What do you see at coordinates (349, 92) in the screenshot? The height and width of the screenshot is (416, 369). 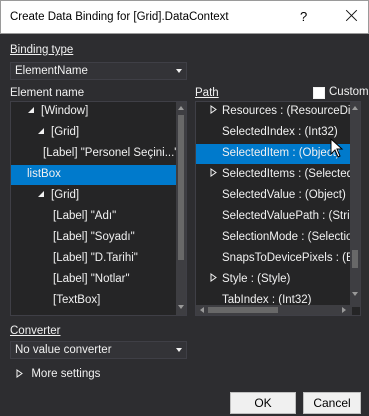 I see `custom-label: Custom` at bounding box center [349, 92].